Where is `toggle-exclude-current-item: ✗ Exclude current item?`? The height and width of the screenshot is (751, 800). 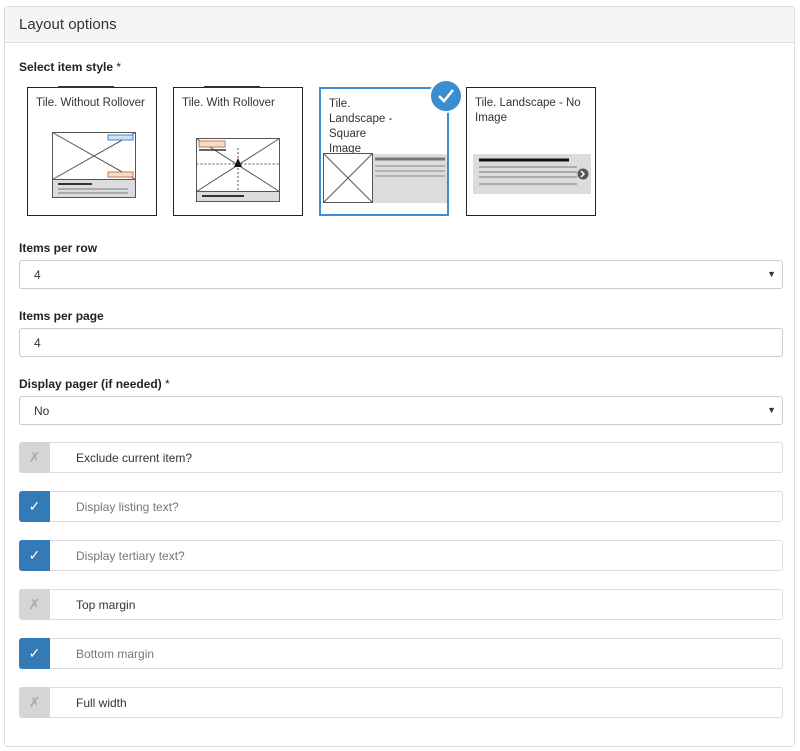 toggle-exclude-current-item: ✗ Exclude current item? is located at coordinates (401, 457).